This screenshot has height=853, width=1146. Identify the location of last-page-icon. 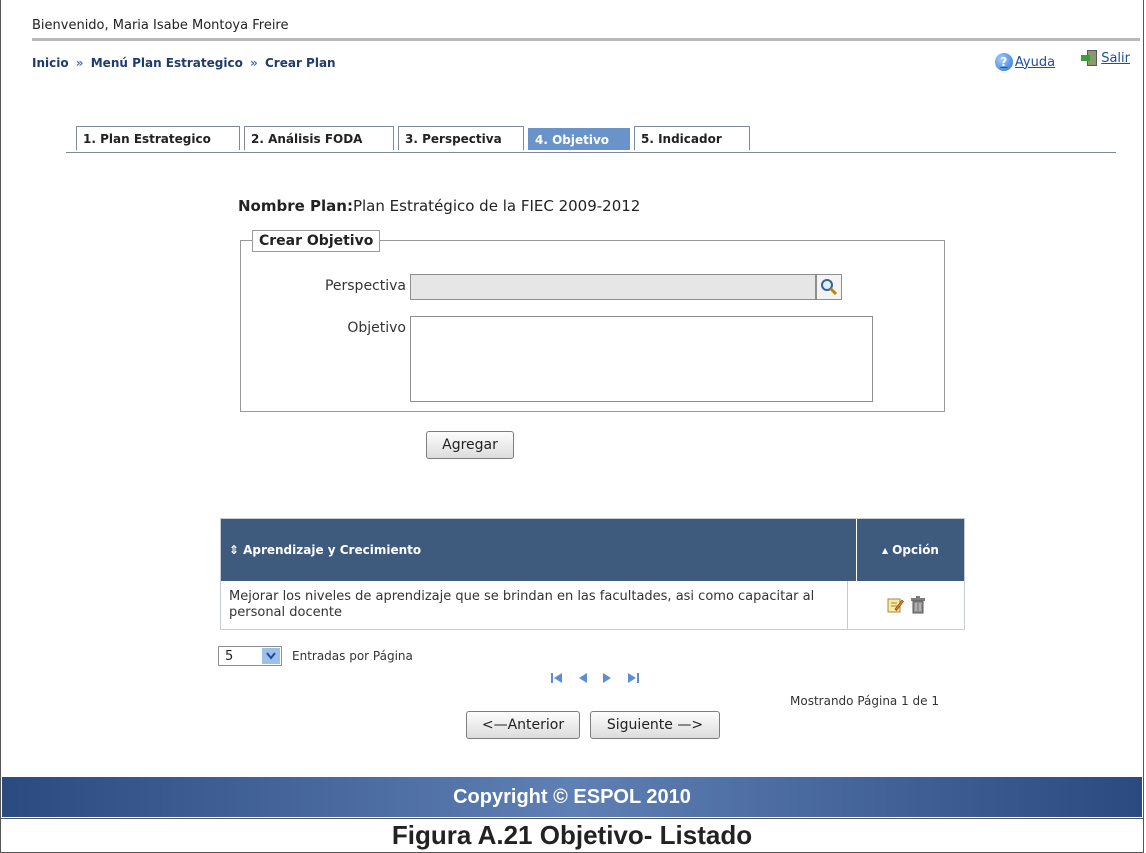
(633, 679).